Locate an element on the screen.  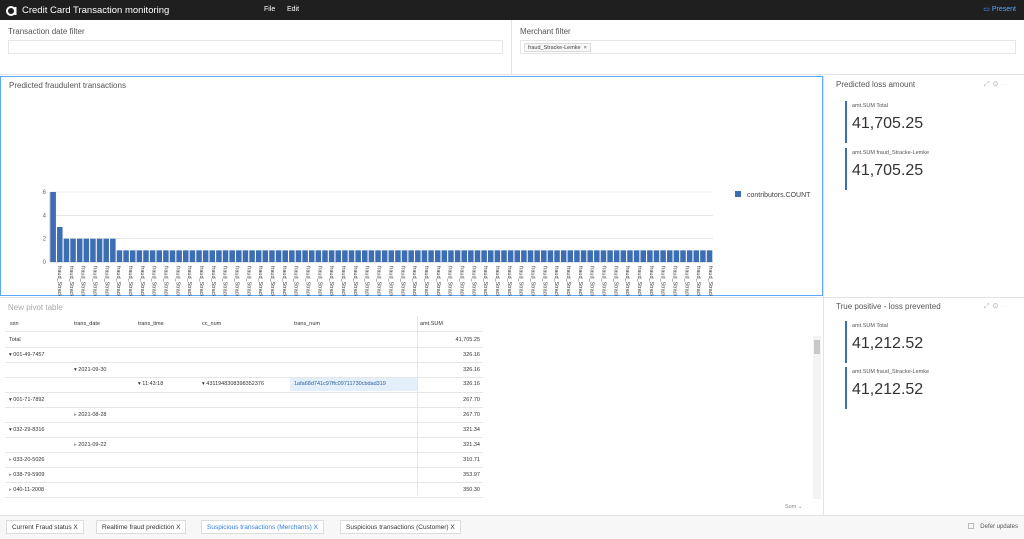
present-button: ▭ Present is located at coordinates (999, 9).